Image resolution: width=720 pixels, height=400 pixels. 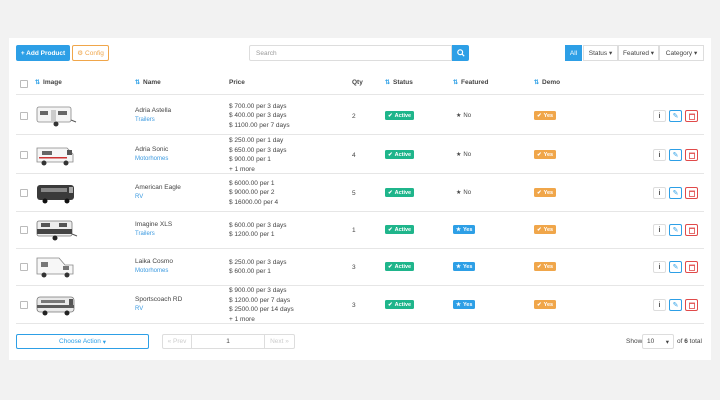 I want to click on column-header-demo: ⇅ Demo, so click(x=547, y=82).